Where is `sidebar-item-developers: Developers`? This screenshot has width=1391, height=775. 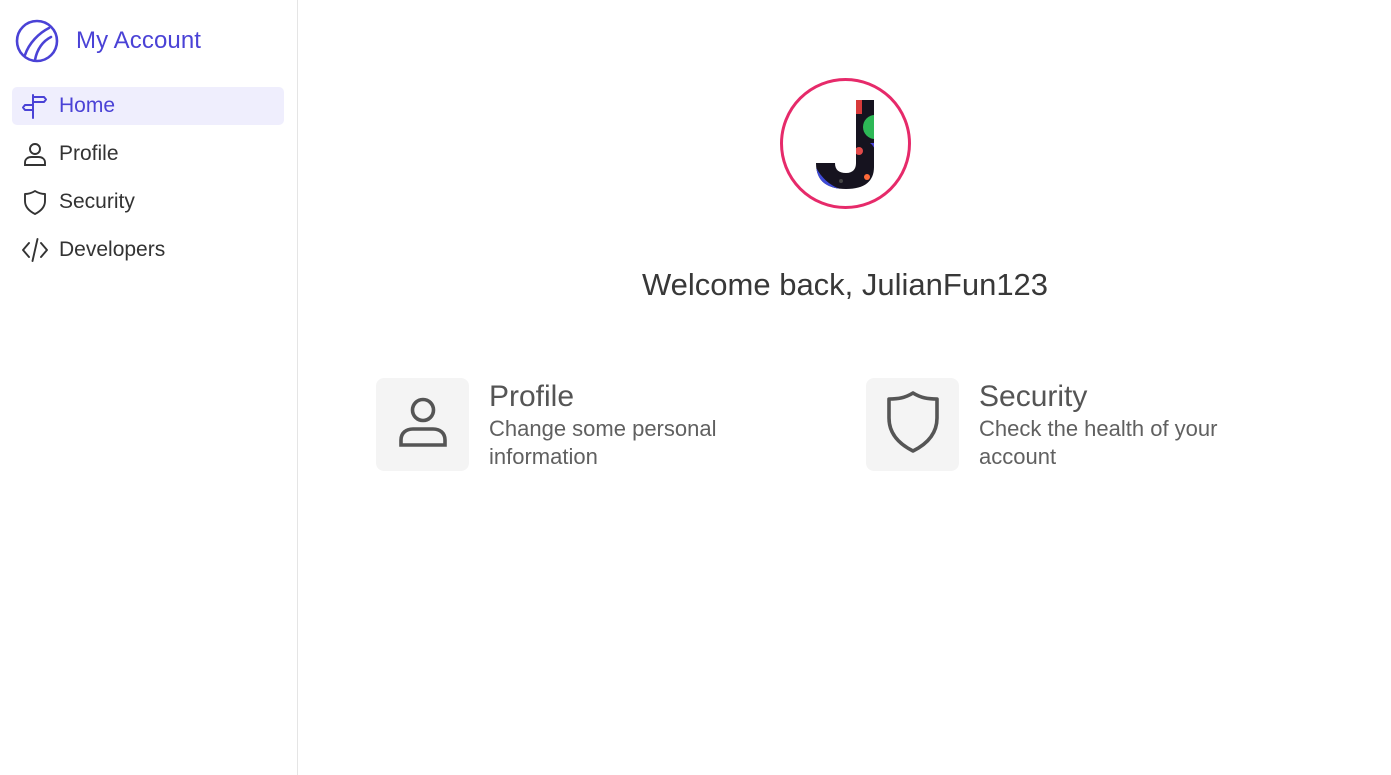
sidebar-item-developers: Developers is located at coordinates (148, 250).